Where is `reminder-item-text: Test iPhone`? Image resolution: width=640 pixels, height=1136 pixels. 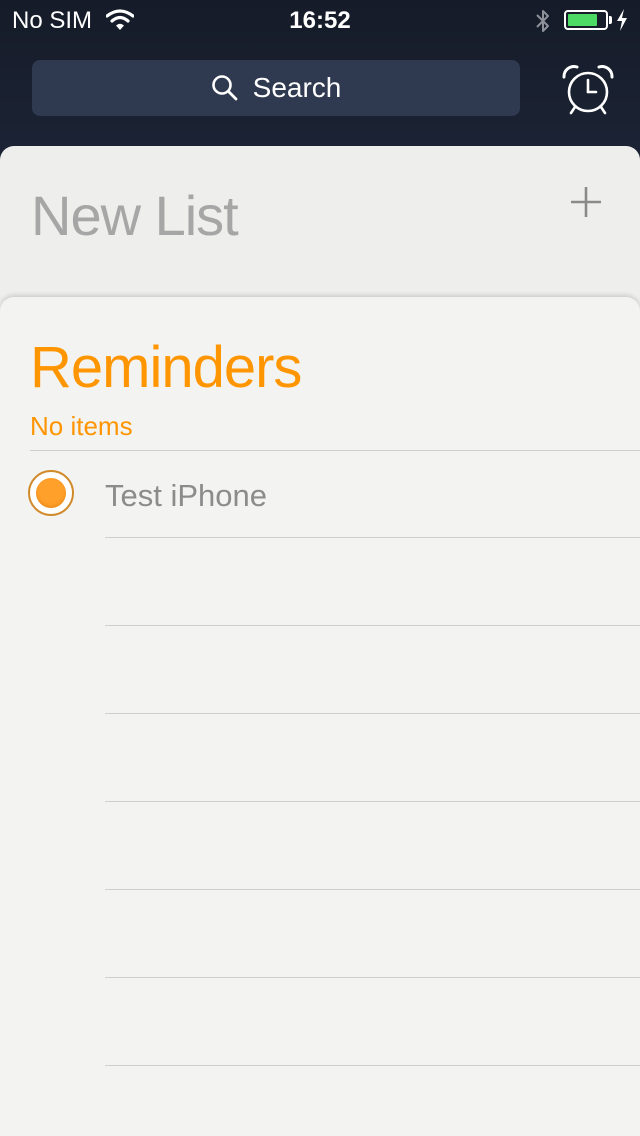 reminder-item-text: Test iPhone is located at coordinates (186, 496).